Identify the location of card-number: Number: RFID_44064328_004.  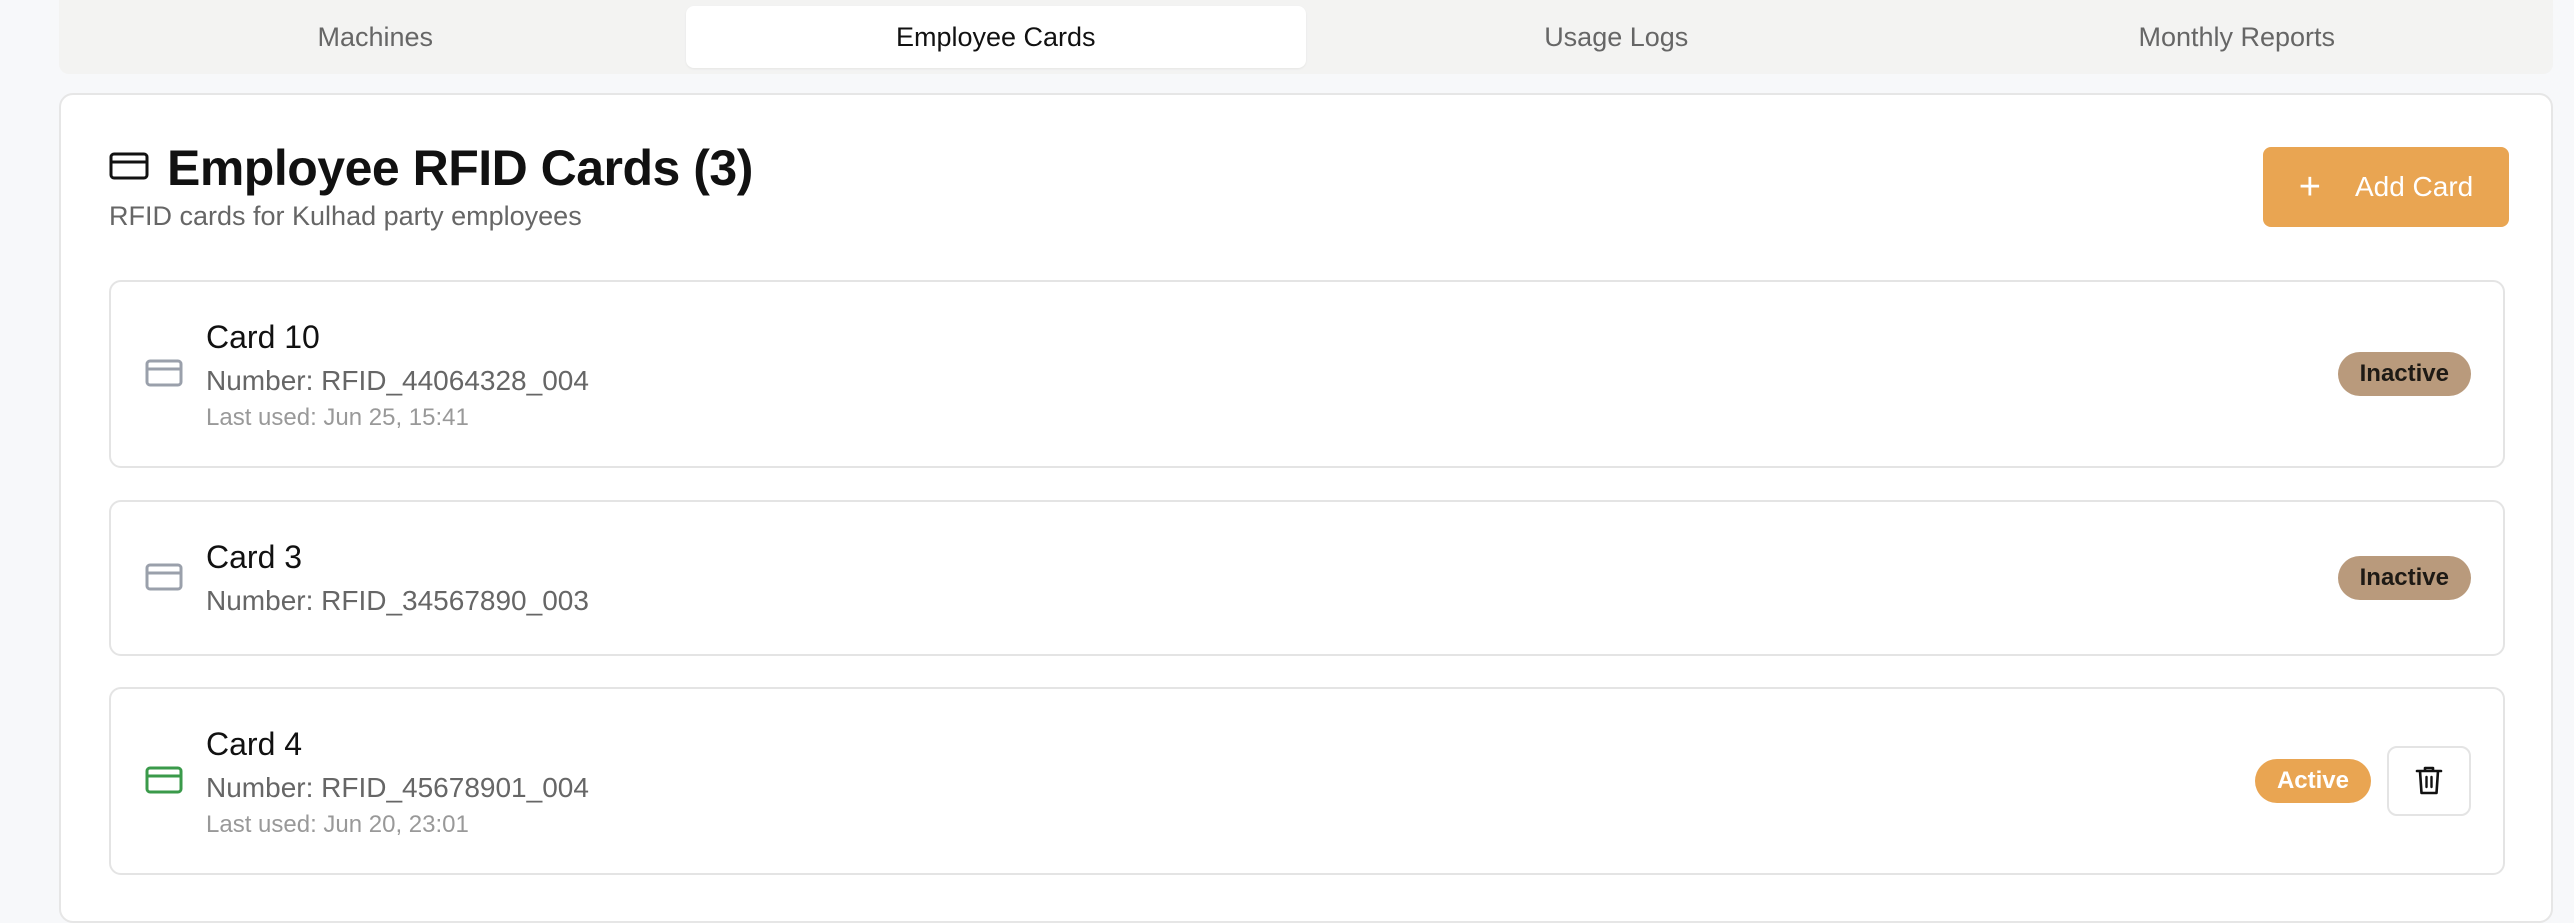
(397, 380).